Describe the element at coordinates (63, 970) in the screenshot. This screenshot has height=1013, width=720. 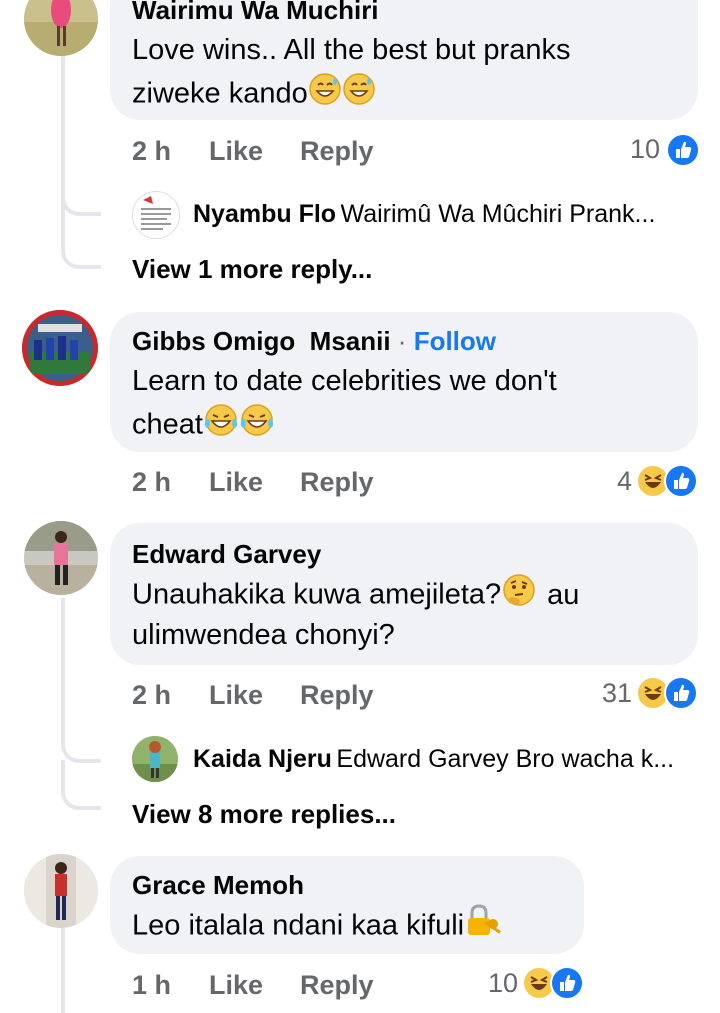
I see `thread-line` at that location.